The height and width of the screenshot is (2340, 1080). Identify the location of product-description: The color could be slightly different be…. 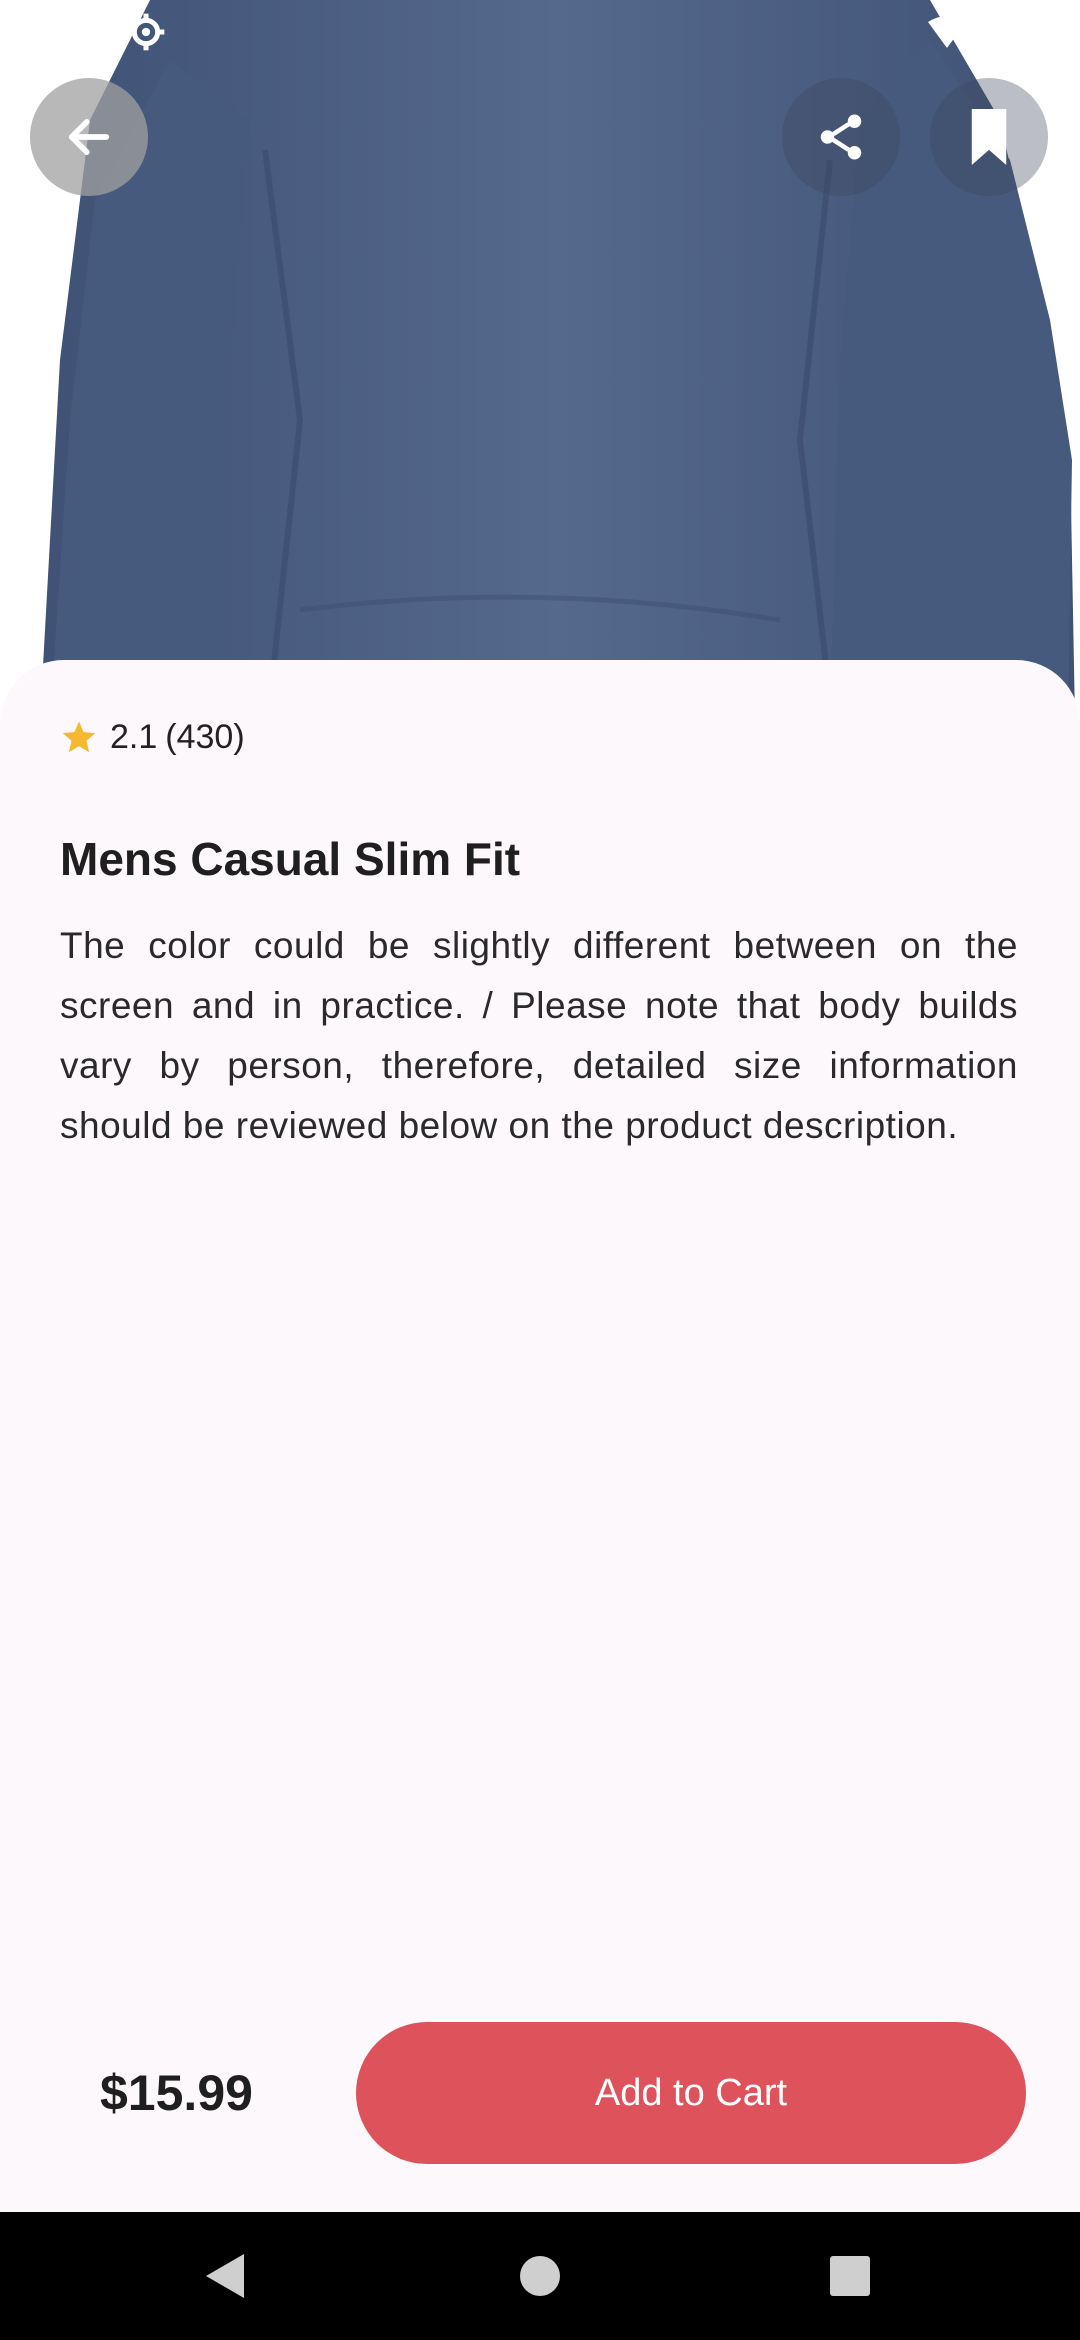
(539, 1035).